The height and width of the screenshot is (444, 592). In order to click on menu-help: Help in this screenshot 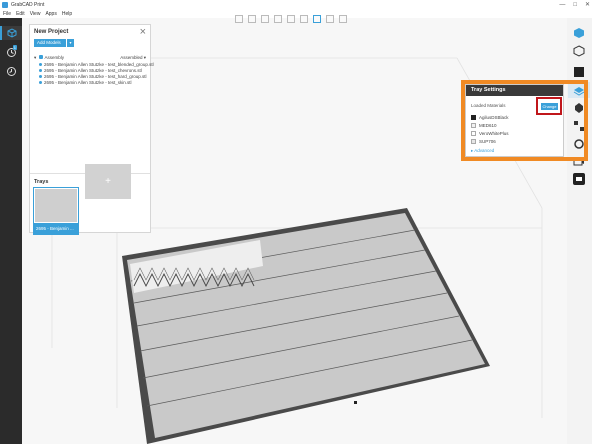, I will do `click(67, 14)`.